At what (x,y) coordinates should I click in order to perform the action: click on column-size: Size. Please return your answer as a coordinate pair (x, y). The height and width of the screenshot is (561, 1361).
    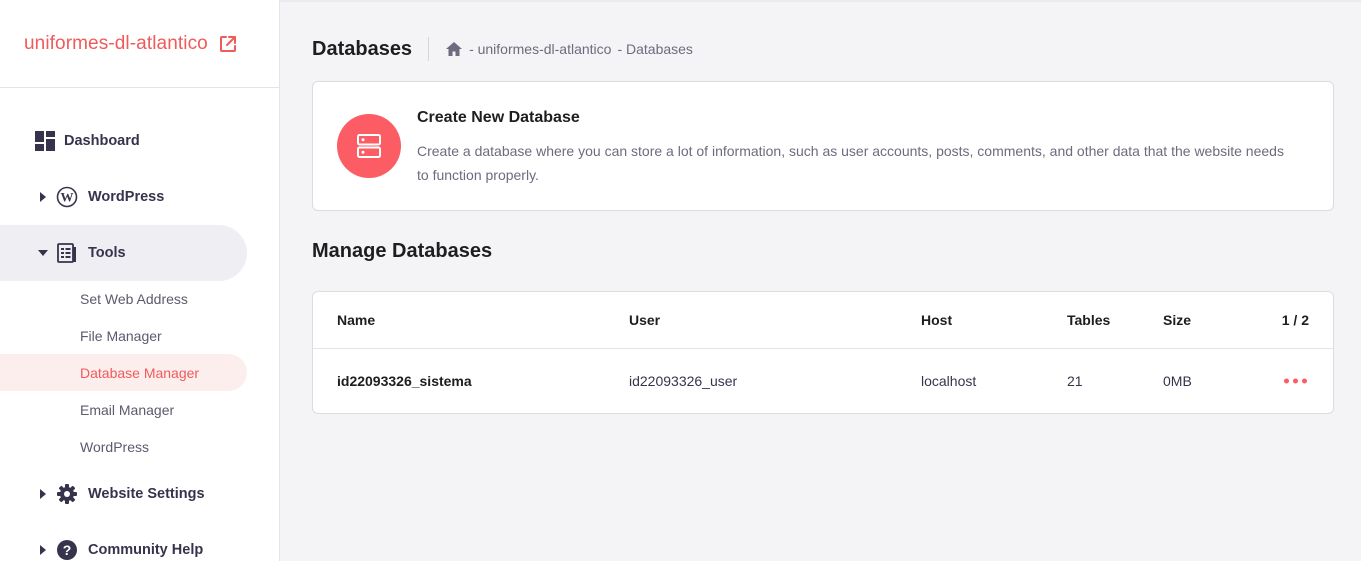
    Looking at the image, I should click on (1177, 320).